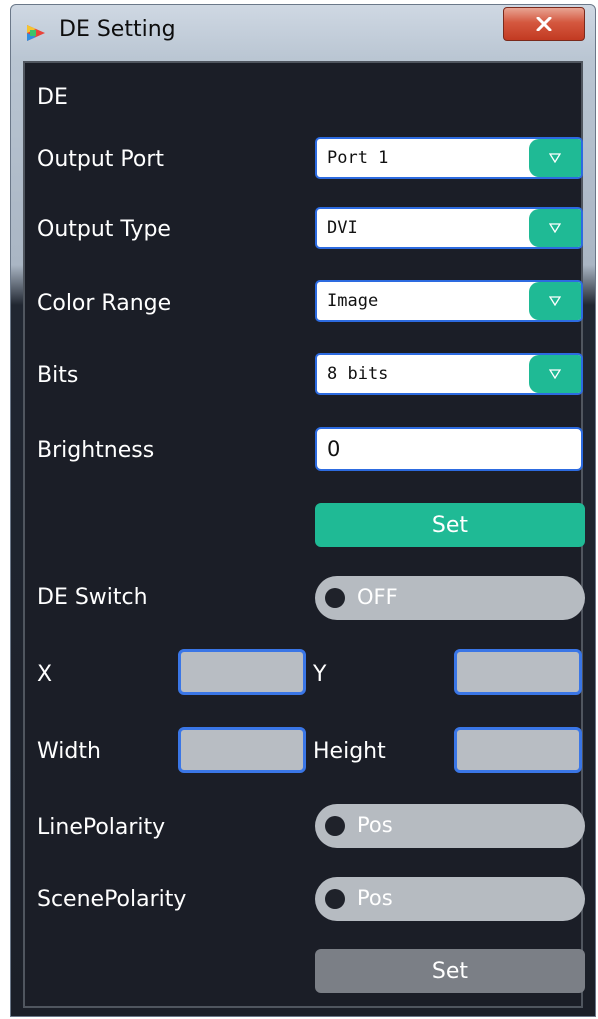 This screenshot has height=1019, width=598. Describe the element at coordinates (112, 899) in the screenshot. I see `scene-polarity-label: ScenePolarity` at that location.